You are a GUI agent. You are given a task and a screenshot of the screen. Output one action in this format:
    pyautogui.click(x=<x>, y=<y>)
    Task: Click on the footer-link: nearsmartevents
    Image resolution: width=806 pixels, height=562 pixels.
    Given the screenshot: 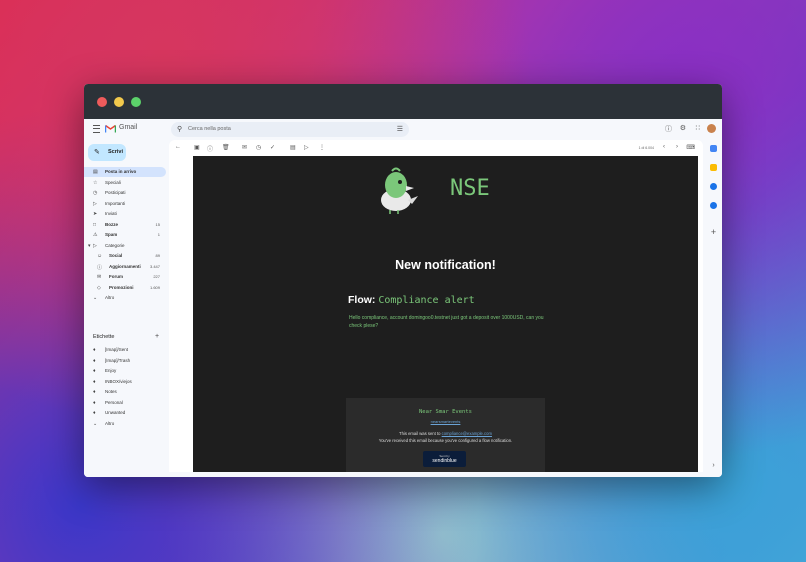 What is the action you would take?
    pyautogui.click(x=445, y=421)
    